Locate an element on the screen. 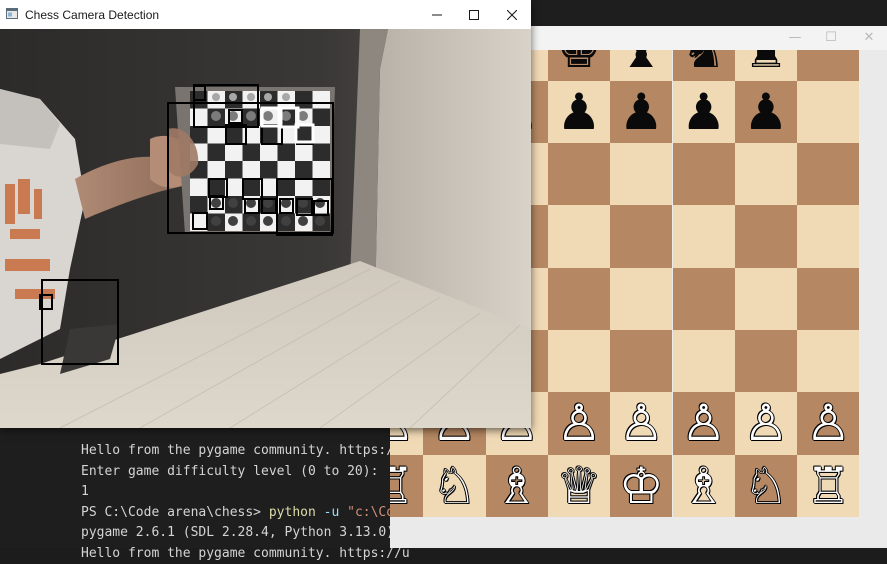 The height and width of the screenshot is (564, 887). maximize-icon is located at coordinates (474, 15).